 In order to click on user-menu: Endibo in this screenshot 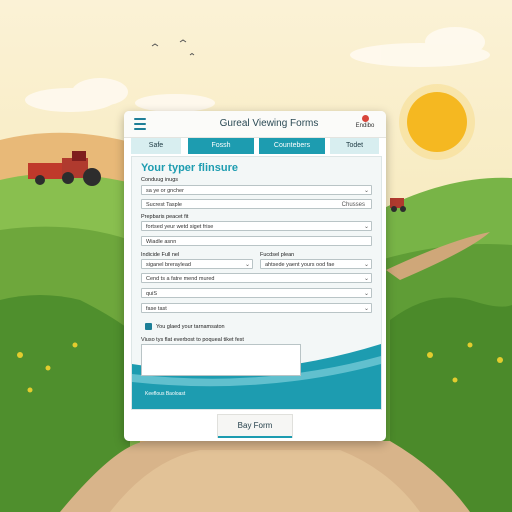, I will do `click(365, 122)`.